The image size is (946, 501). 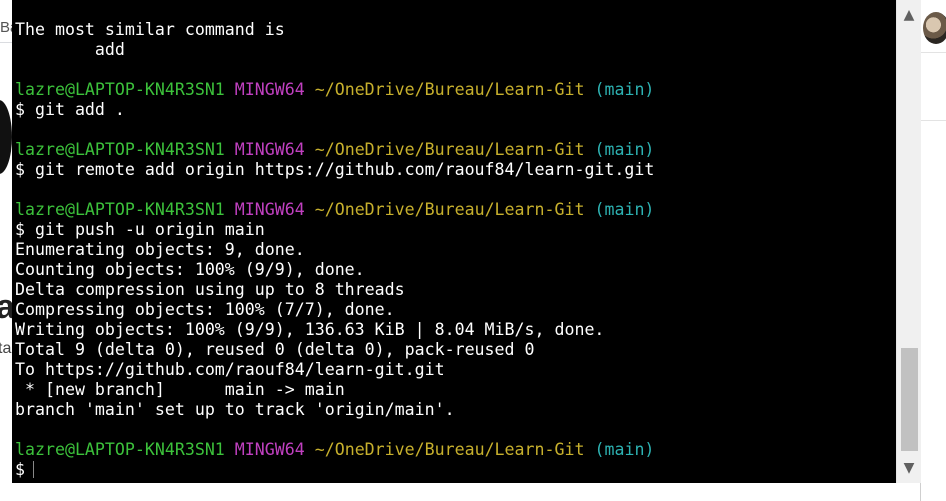 I want to click on terminal-text: * [new branch] main -> main, so click(x=180, y=389).